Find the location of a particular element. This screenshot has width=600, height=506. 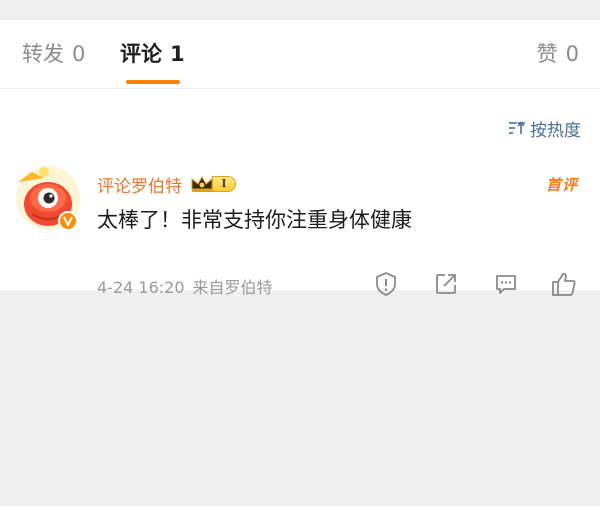

crown-icon is located at coordinates (202, 183).